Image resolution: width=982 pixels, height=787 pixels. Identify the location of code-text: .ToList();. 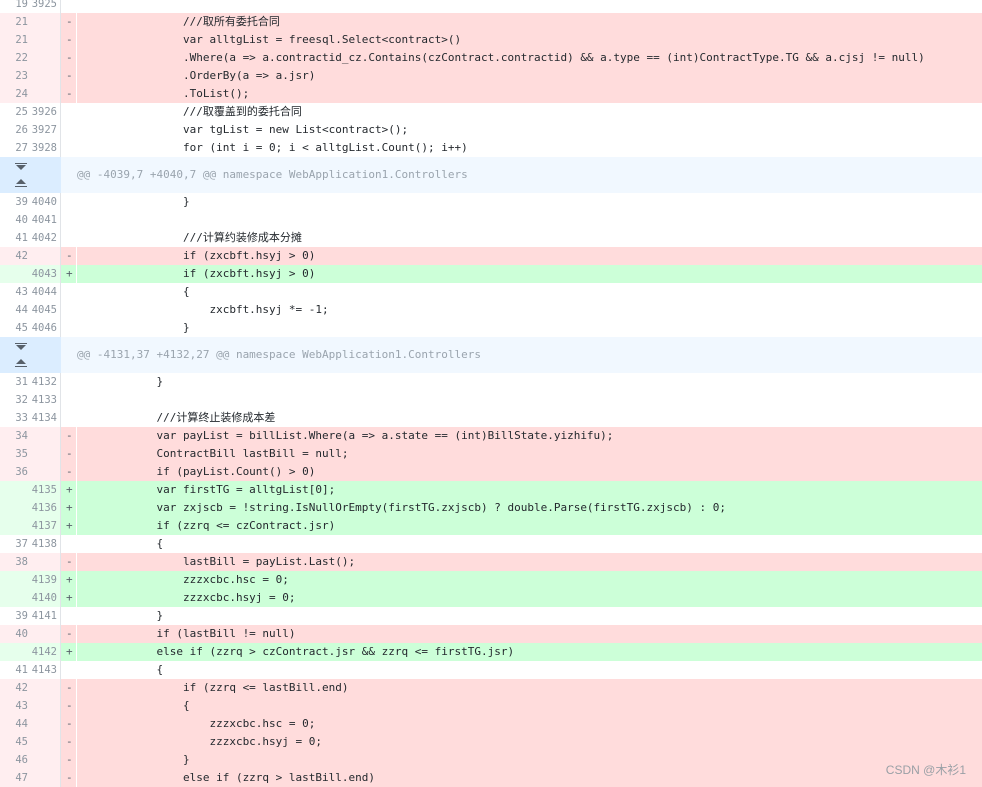
(529, 94).